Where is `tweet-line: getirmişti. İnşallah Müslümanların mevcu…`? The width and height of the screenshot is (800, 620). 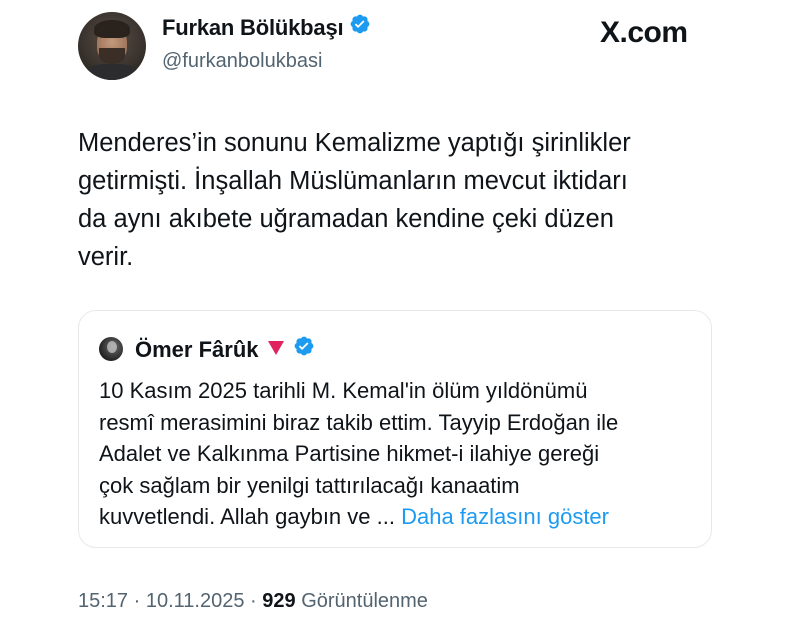
tweet-line: getirmişti. İnşallah Müslümanların mevcu… is located at coordinates (353, 181).